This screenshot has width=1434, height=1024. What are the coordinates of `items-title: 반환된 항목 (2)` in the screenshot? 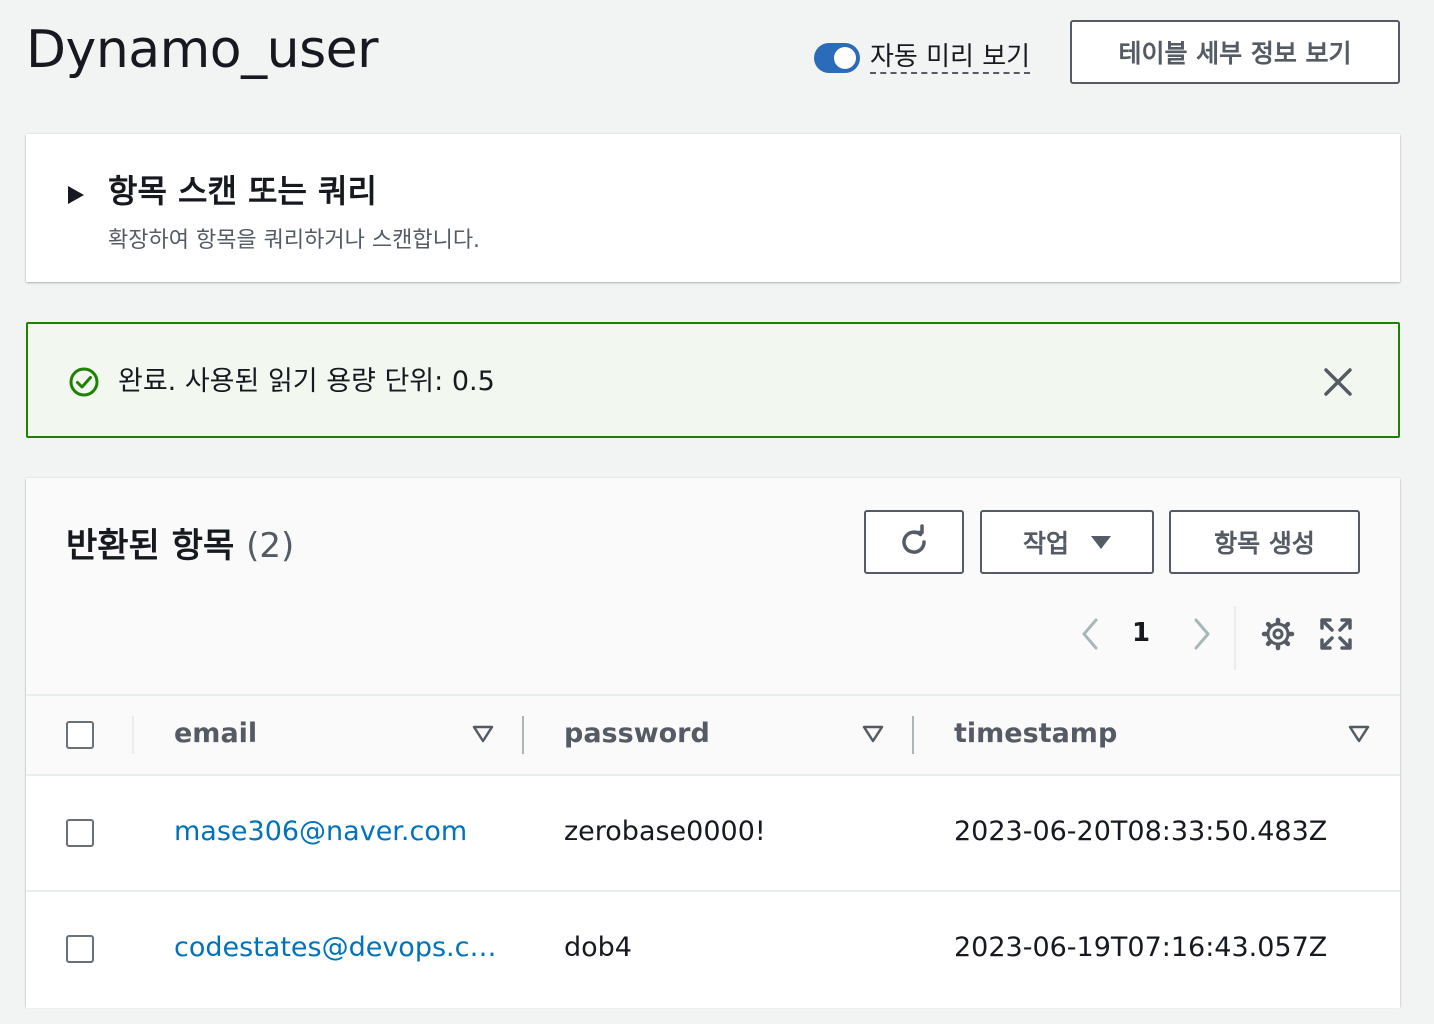 It's located at (180, 542).